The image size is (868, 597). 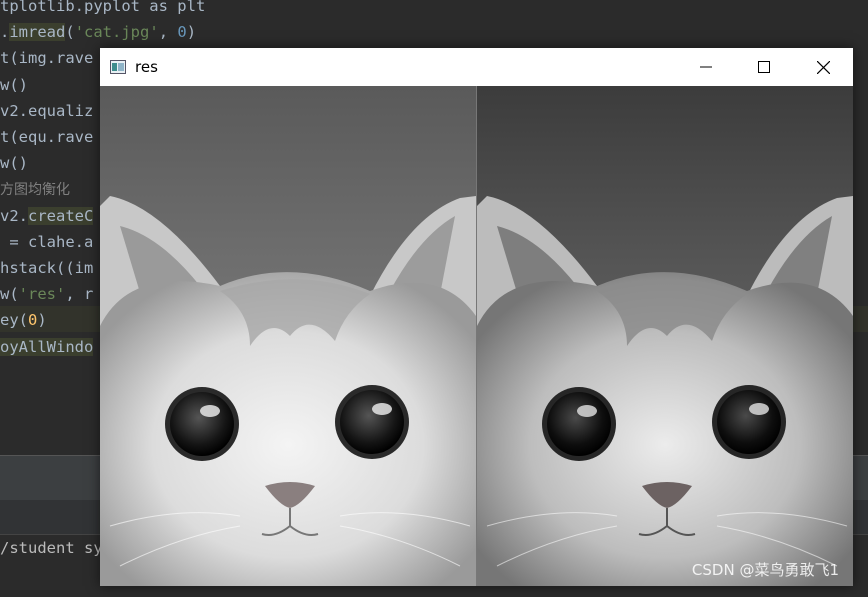 I want to click on maximize-icon, so click(x=764, y=67).